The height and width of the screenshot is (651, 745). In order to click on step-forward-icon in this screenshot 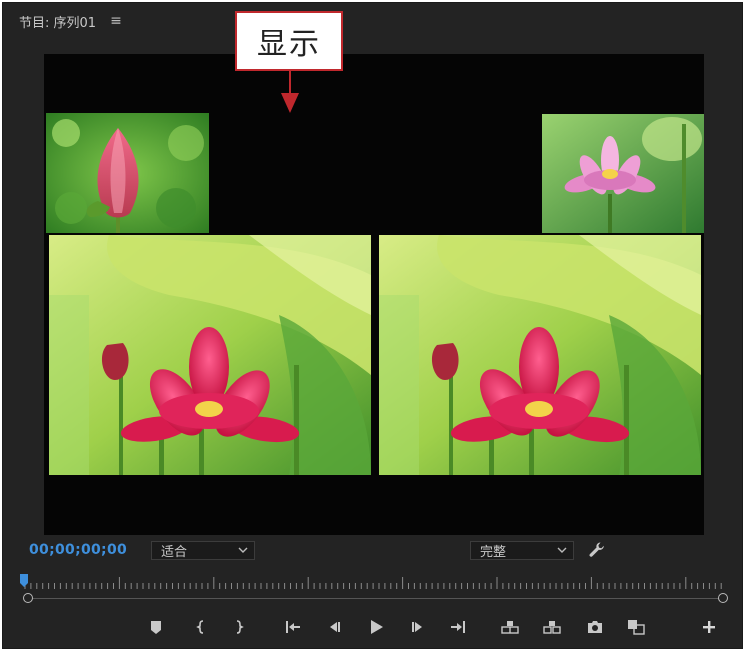, I will do `click(417, 627)`.